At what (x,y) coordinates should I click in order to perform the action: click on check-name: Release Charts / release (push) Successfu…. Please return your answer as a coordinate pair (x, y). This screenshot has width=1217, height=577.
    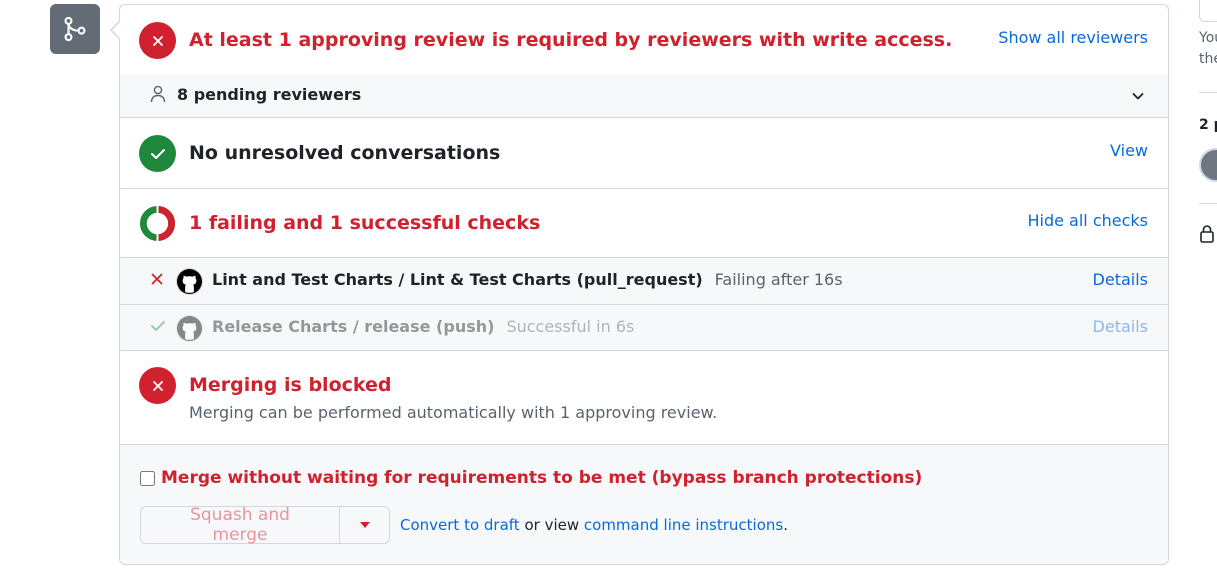
    Looking at the image, I should click on (423, 326).